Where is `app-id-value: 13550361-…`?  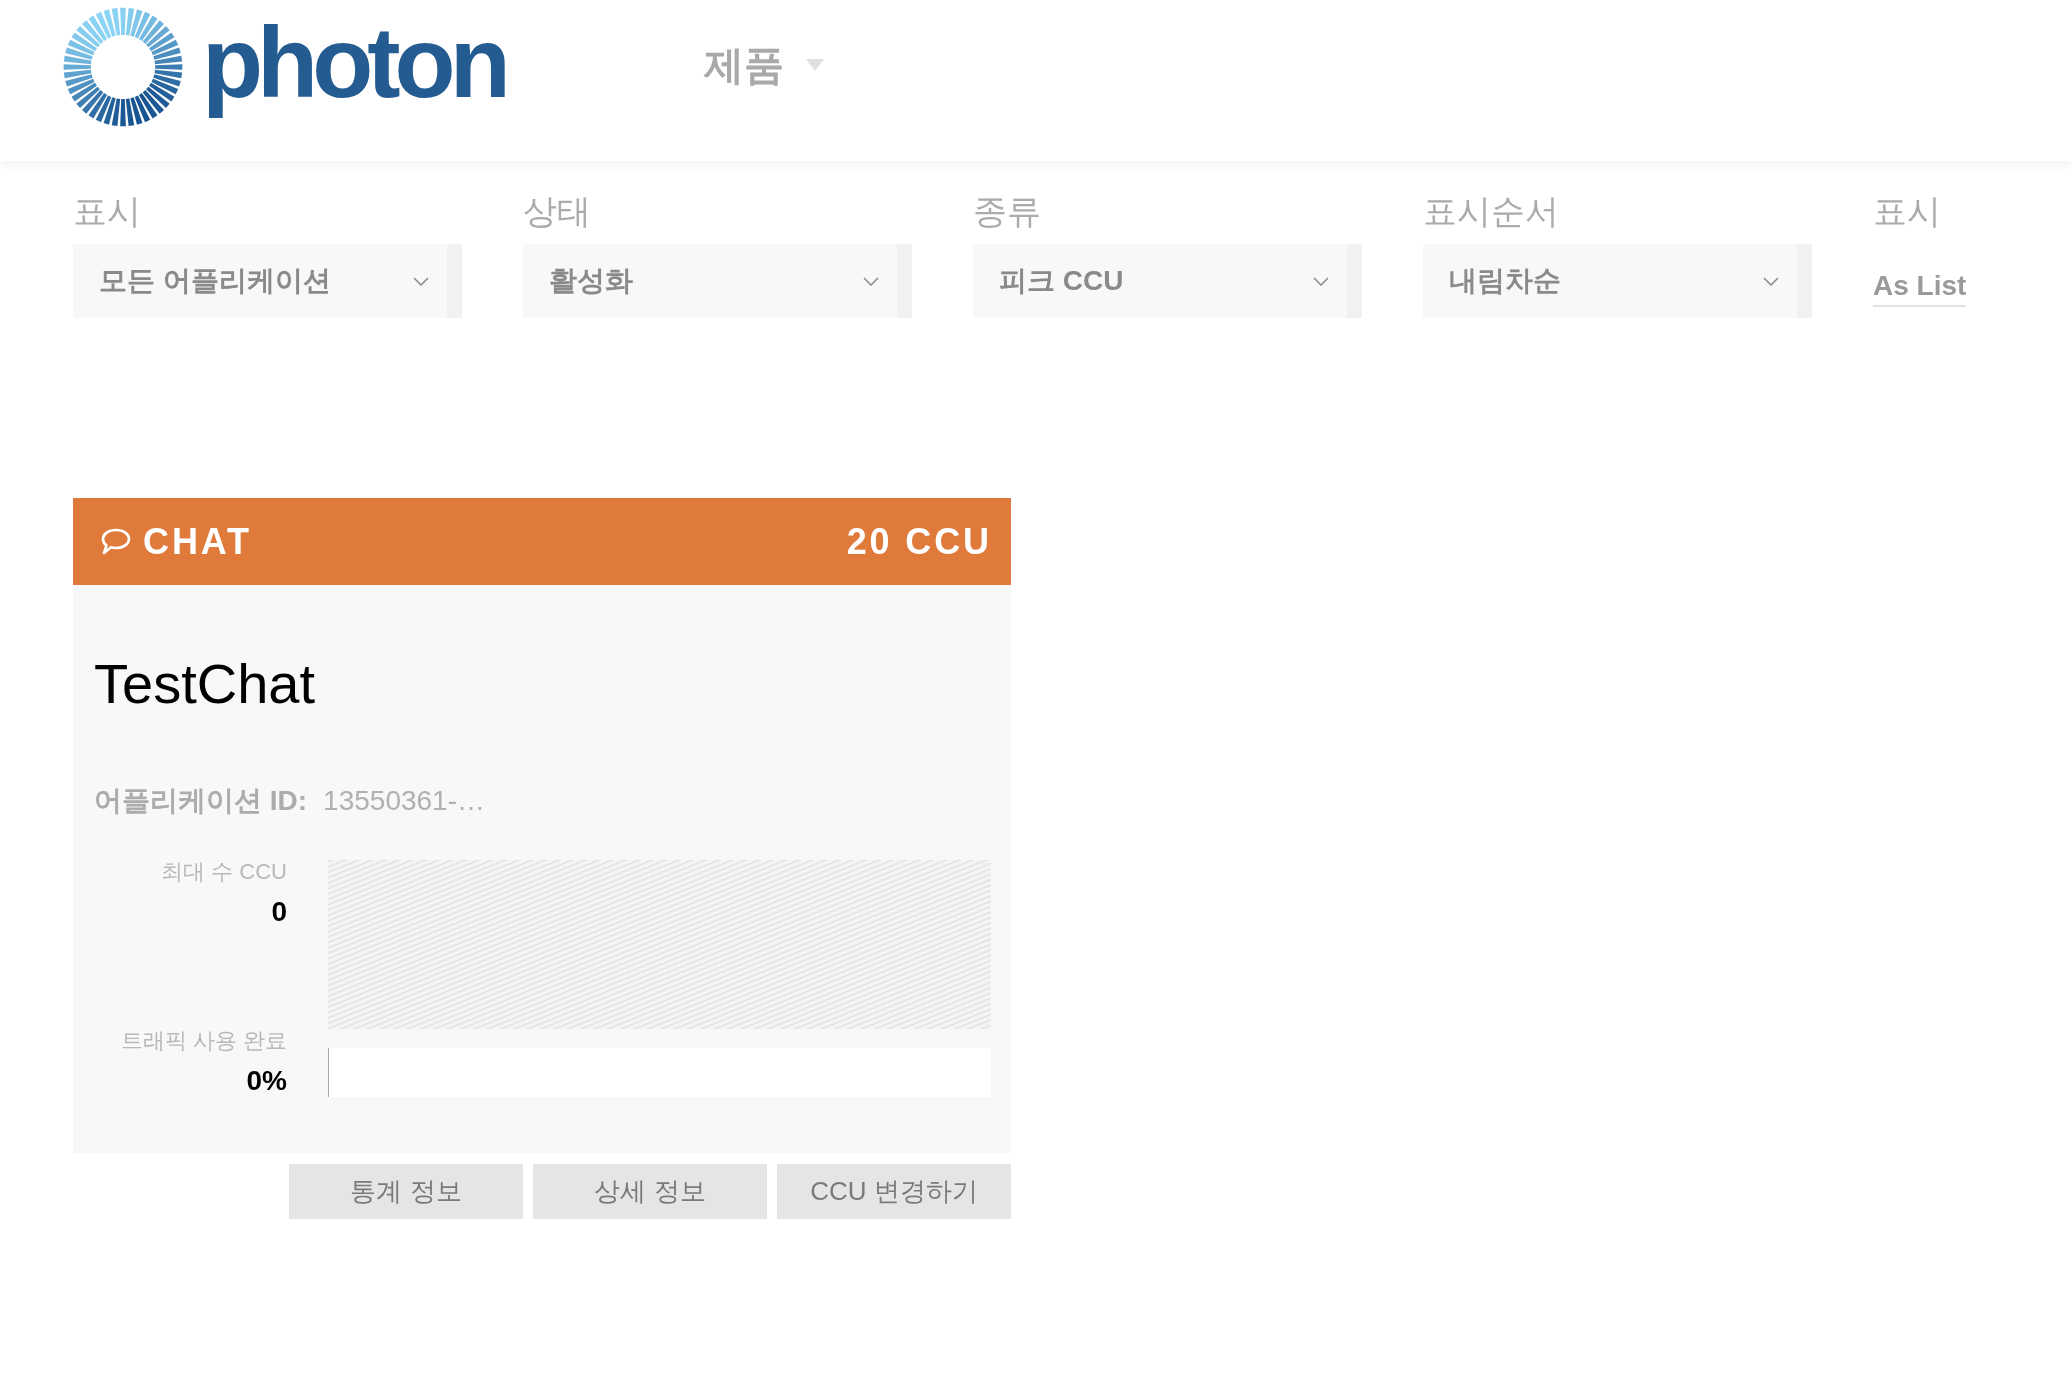
app-id-value: 13550361-… is located at coordinates (404, 801).